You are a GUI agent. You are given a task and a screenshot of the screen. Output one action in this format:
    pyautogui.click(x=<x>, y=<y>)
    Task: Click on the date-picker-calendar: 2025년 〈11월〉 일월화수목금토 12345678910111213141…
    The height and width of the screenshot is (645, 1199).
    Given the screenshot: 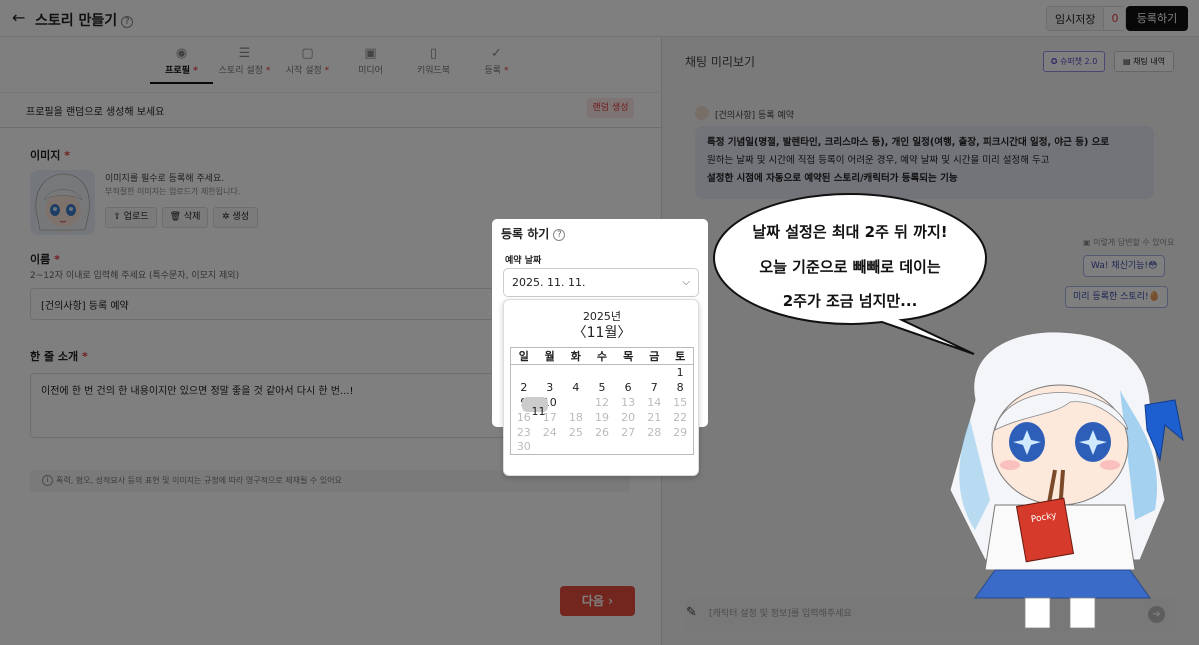 What is the action you would take?
    pyautogui.click(x=601, y=387)
    